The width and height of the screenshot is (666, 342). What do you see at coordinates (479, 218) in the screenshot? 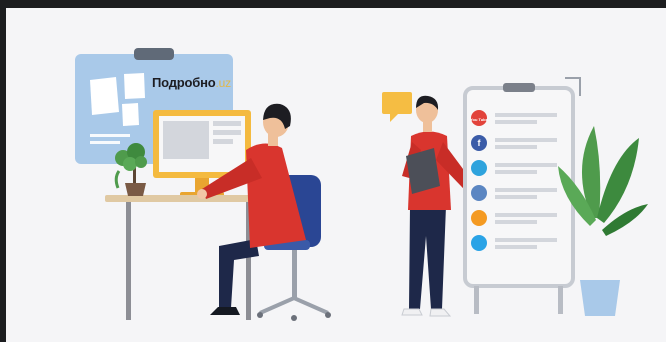
I see `odnoklassniki-icon` at bounding box center [479, 218].